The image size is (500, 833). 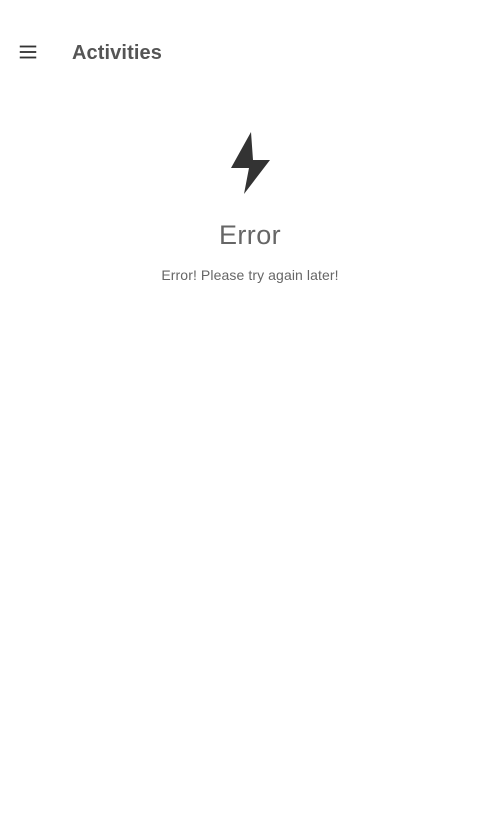 I want to click on menu-icon, so click(x=28, y=52).